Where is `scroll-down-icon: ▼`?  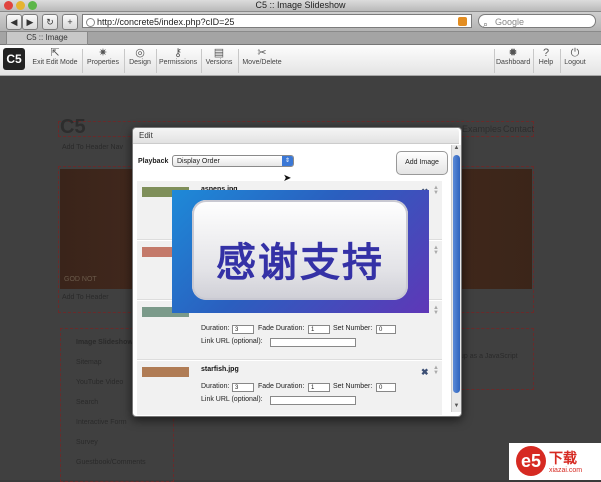 scroll-down-icon: ▼ is located at coordinates (456, 406).